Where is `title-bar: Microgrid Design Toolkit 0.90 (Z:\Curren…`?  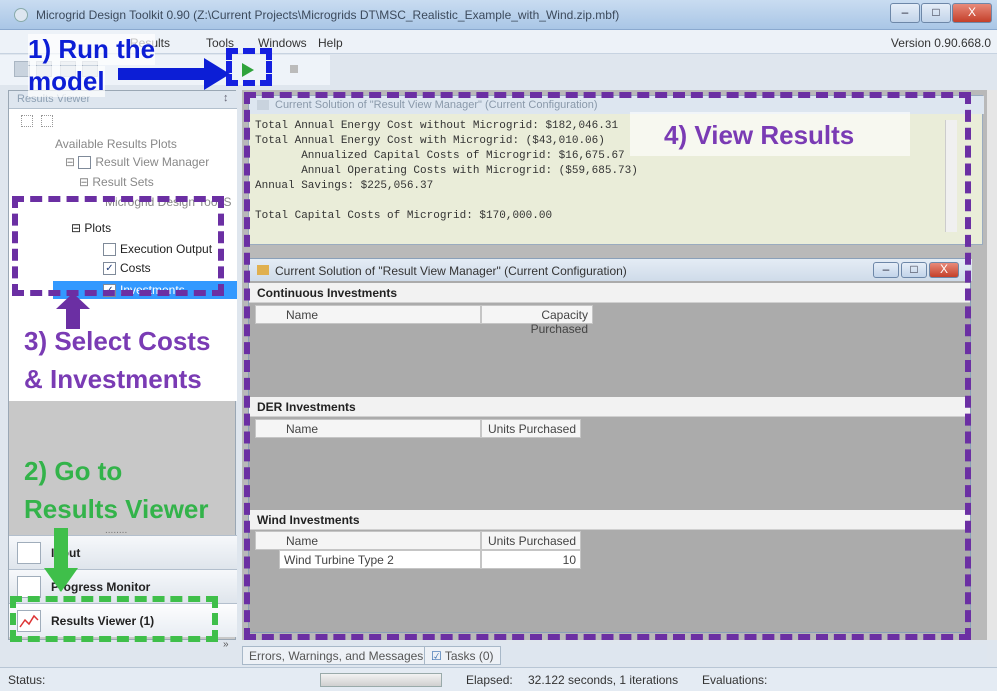 title-bar: Microgrid Design Toolkit 0.90 (Z:\Curren… is located at coordinates (498, 15).